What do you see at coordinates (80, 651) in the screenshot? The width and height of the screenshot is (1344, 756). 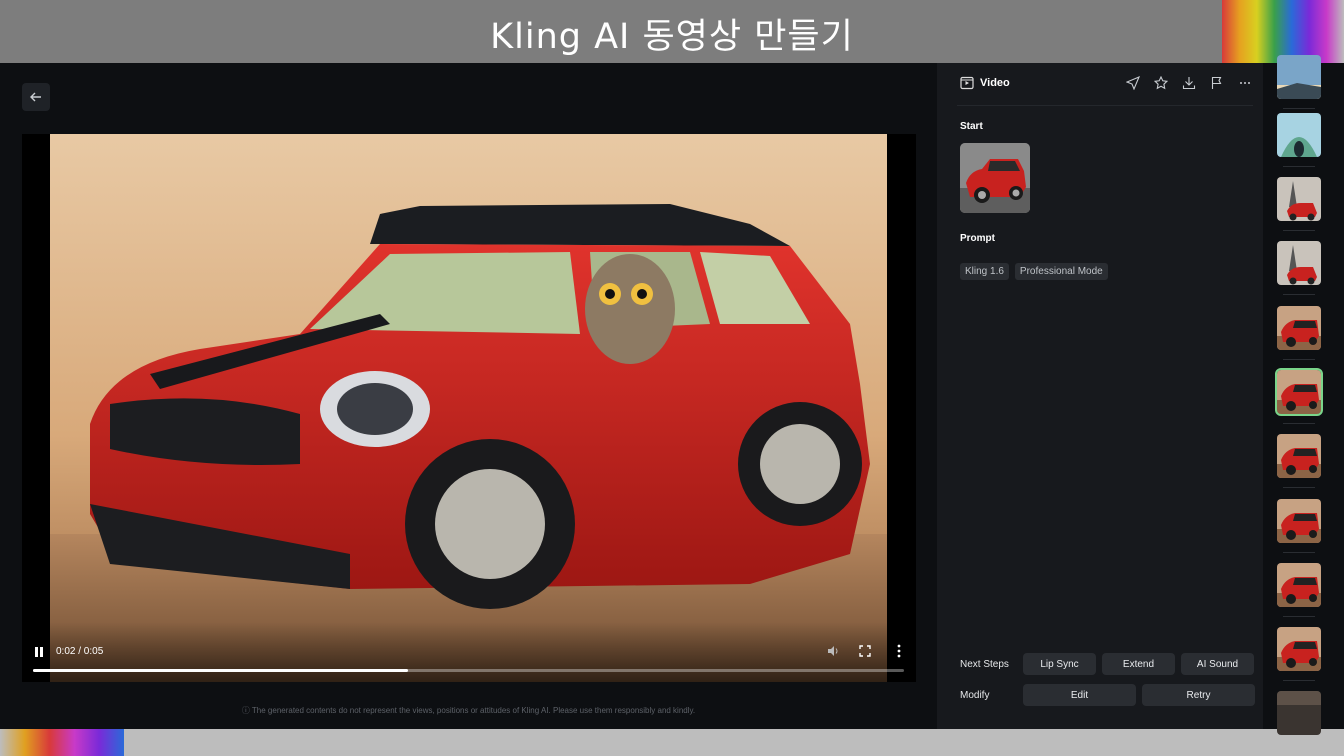 I see `time-display: 0:02 / 0:05` at bounding box center [80, 651].